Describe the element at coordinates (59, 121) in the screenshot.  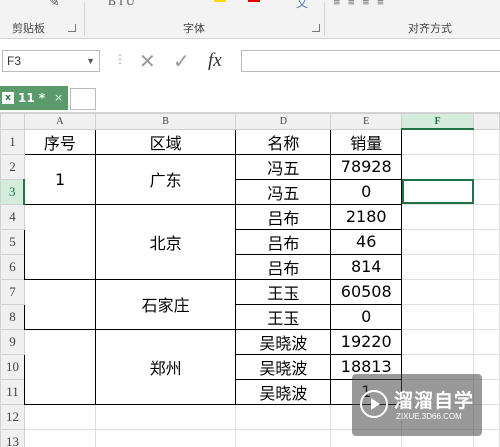
I see `column-header-a: A` at that location.